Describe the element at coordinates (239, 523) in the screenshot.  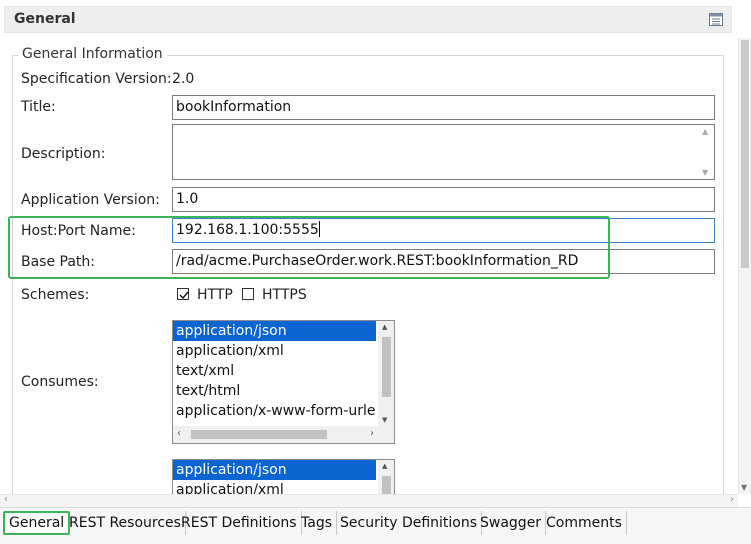
I see `tab-rest-definitions: REST Definitions` at that location.